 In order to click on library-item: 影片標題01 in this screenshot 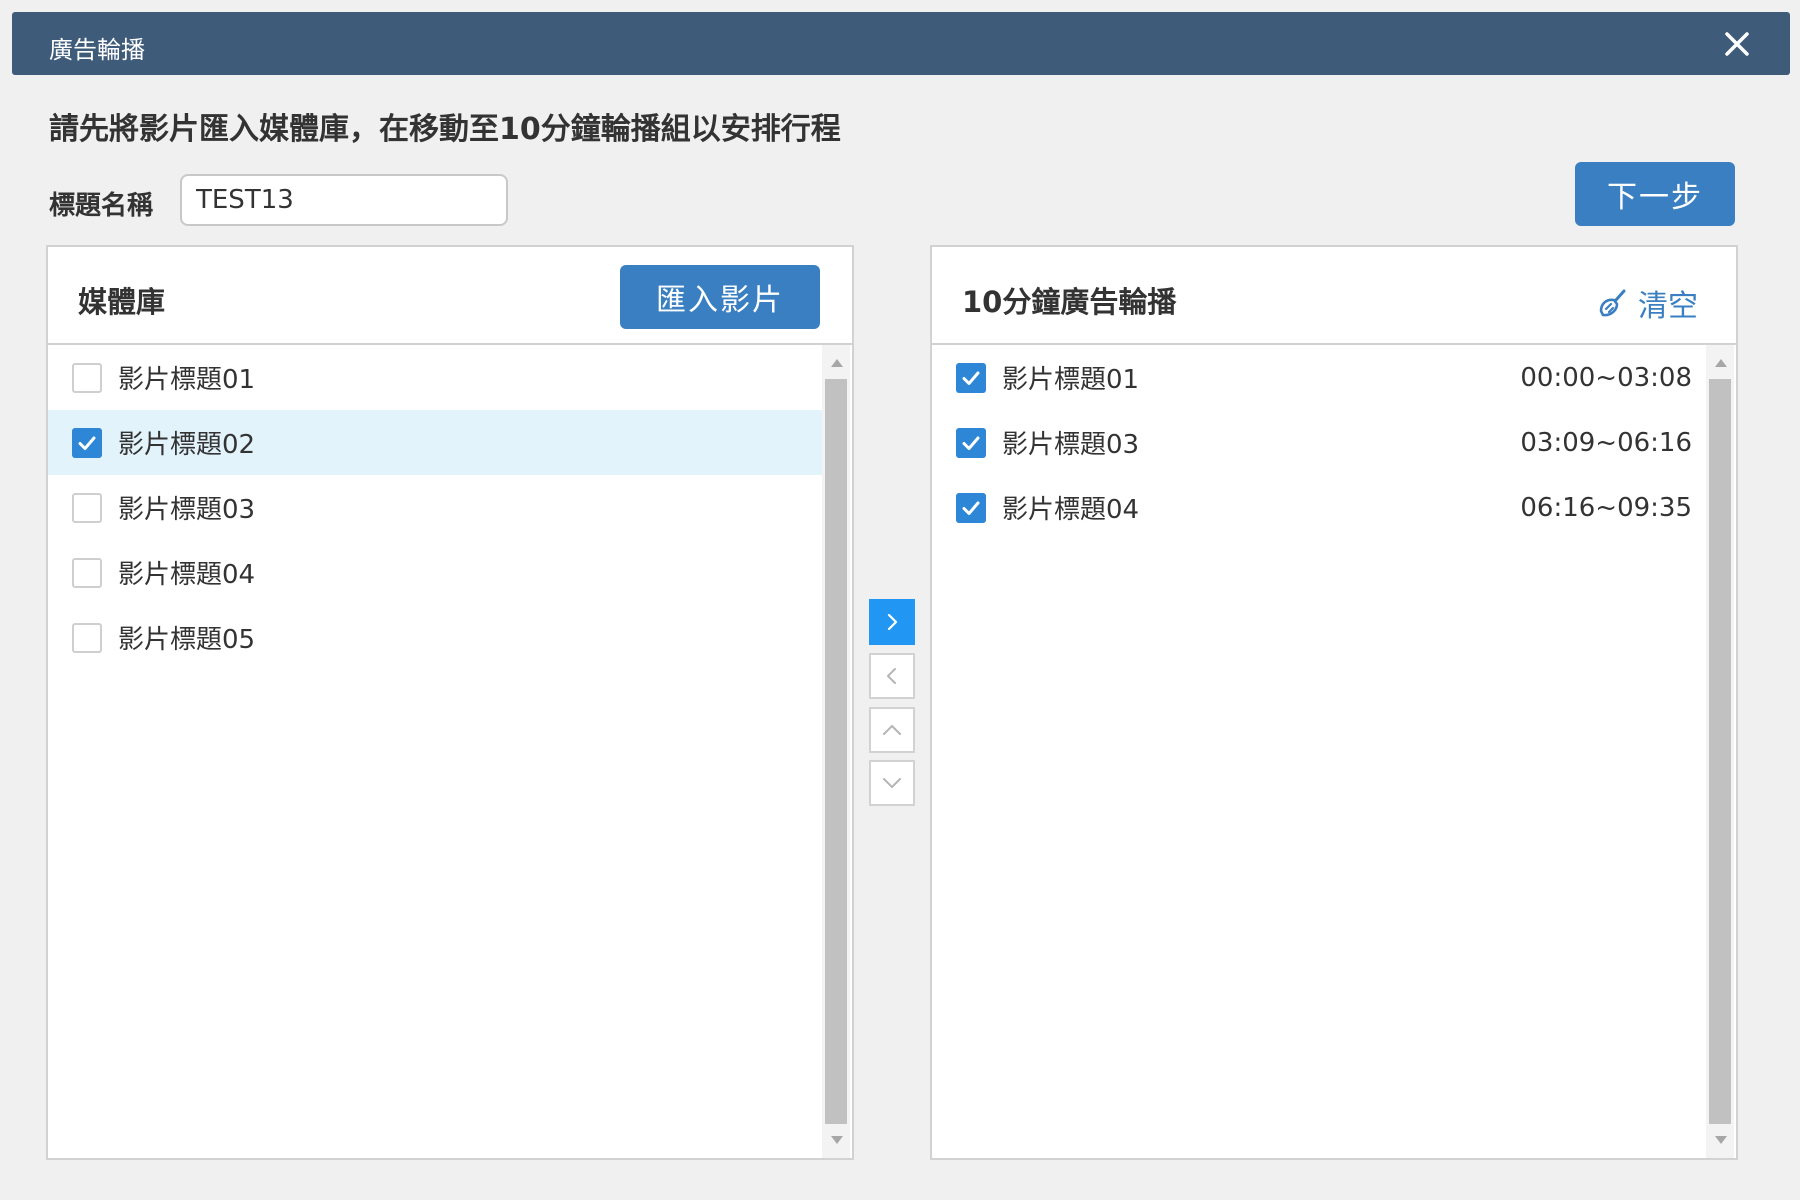, I will do `click(435, 377)`.